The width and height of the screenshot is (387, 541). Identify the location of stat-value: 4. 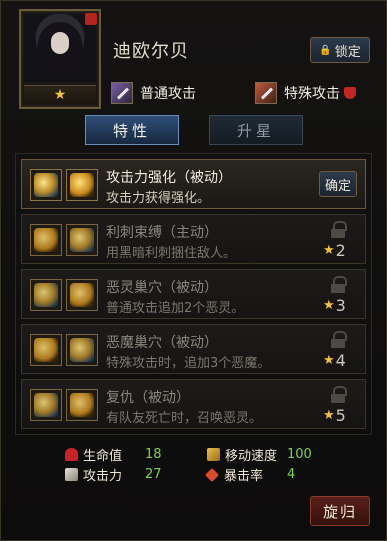
(291, 474).